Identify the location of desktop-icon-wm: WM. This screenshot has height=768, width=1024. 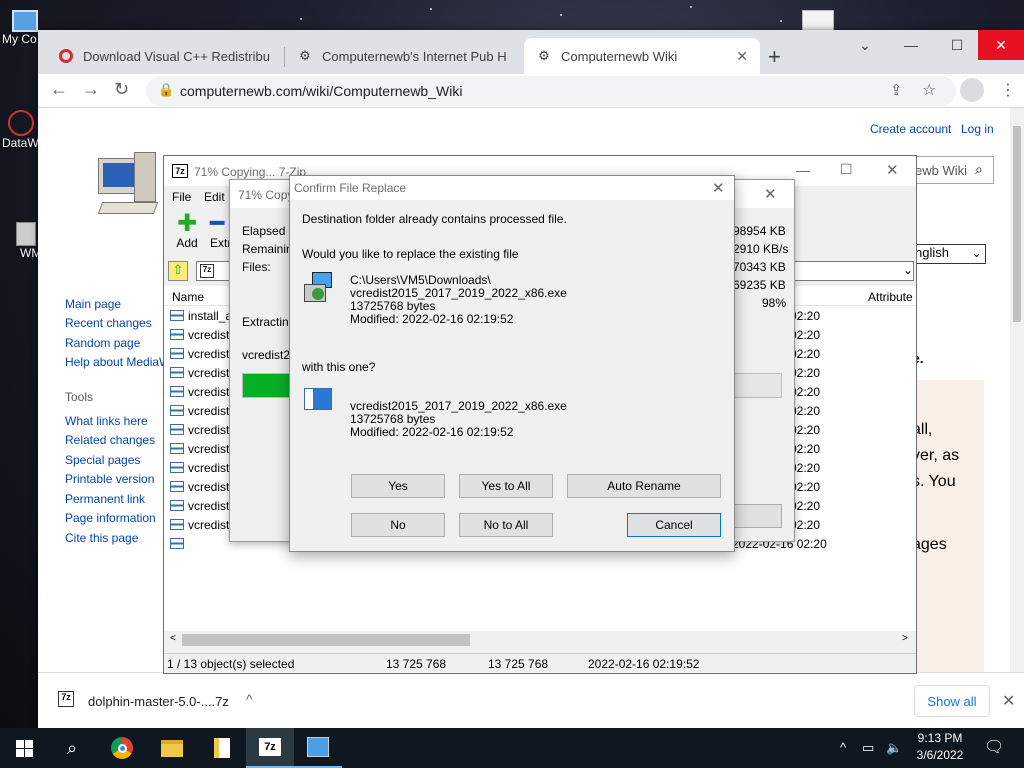
(22, 241).